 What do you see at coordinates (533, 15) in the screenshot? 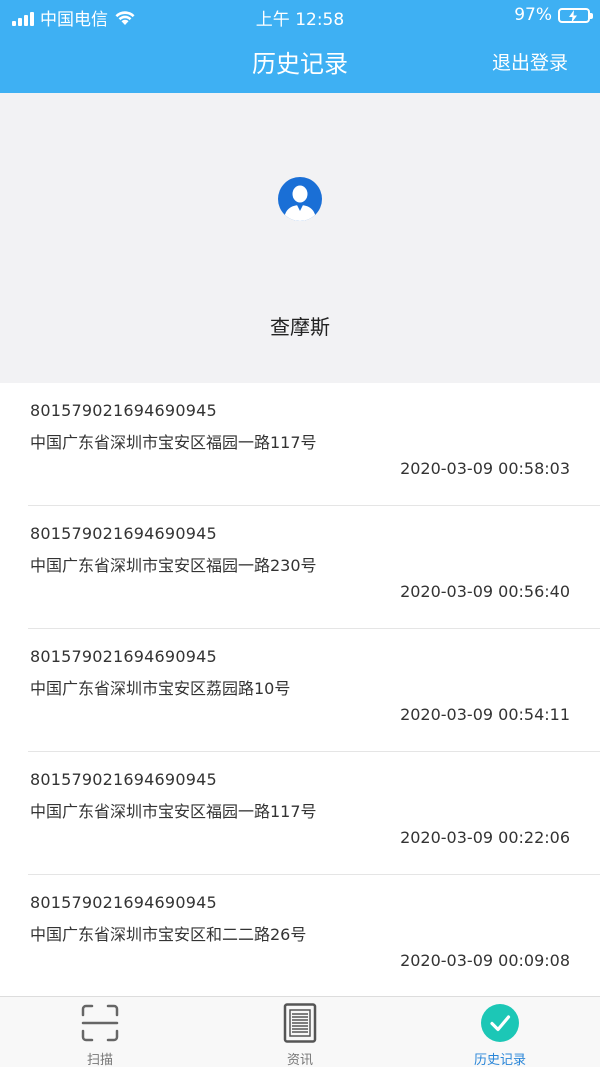
I see `battery-percent: 97%` at bounding box center [533, 15].